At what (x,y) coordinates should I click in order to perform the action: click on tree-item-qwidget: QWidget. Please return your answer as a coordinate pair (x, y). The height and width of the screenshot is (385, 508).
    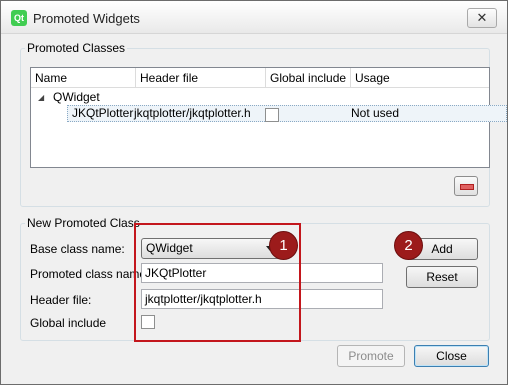
    Looking at the image, I should click on (76, 97).